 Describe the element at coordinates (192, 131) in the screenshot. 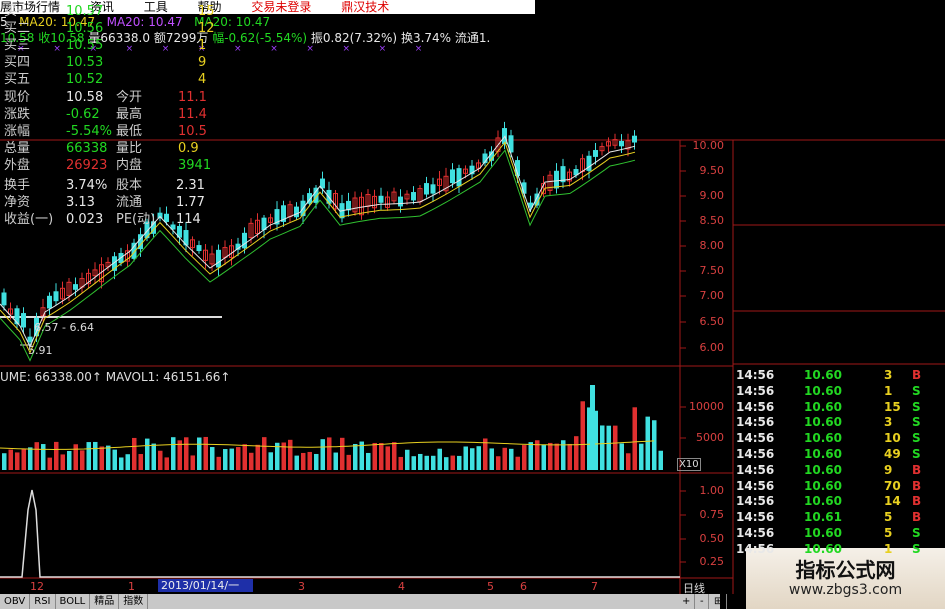

I see `quote-value: 10.5` at that location.